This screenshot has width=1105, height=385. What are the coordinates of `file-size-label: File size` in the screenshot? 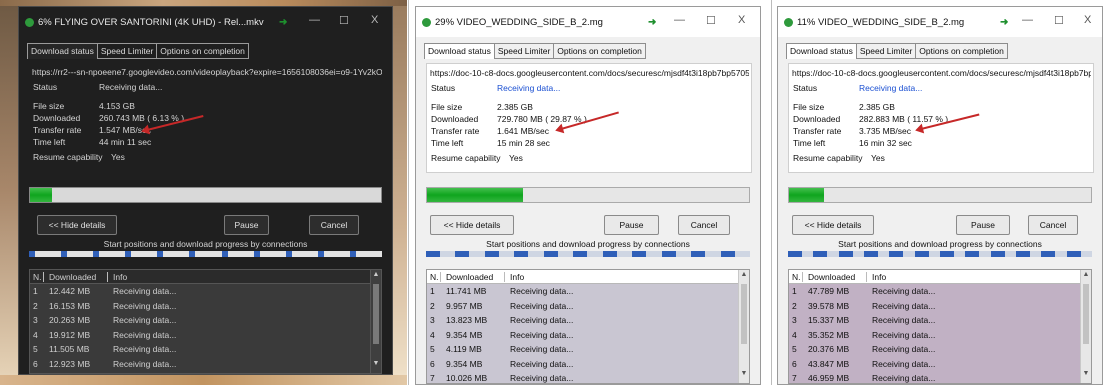 It's located at (809, 107).